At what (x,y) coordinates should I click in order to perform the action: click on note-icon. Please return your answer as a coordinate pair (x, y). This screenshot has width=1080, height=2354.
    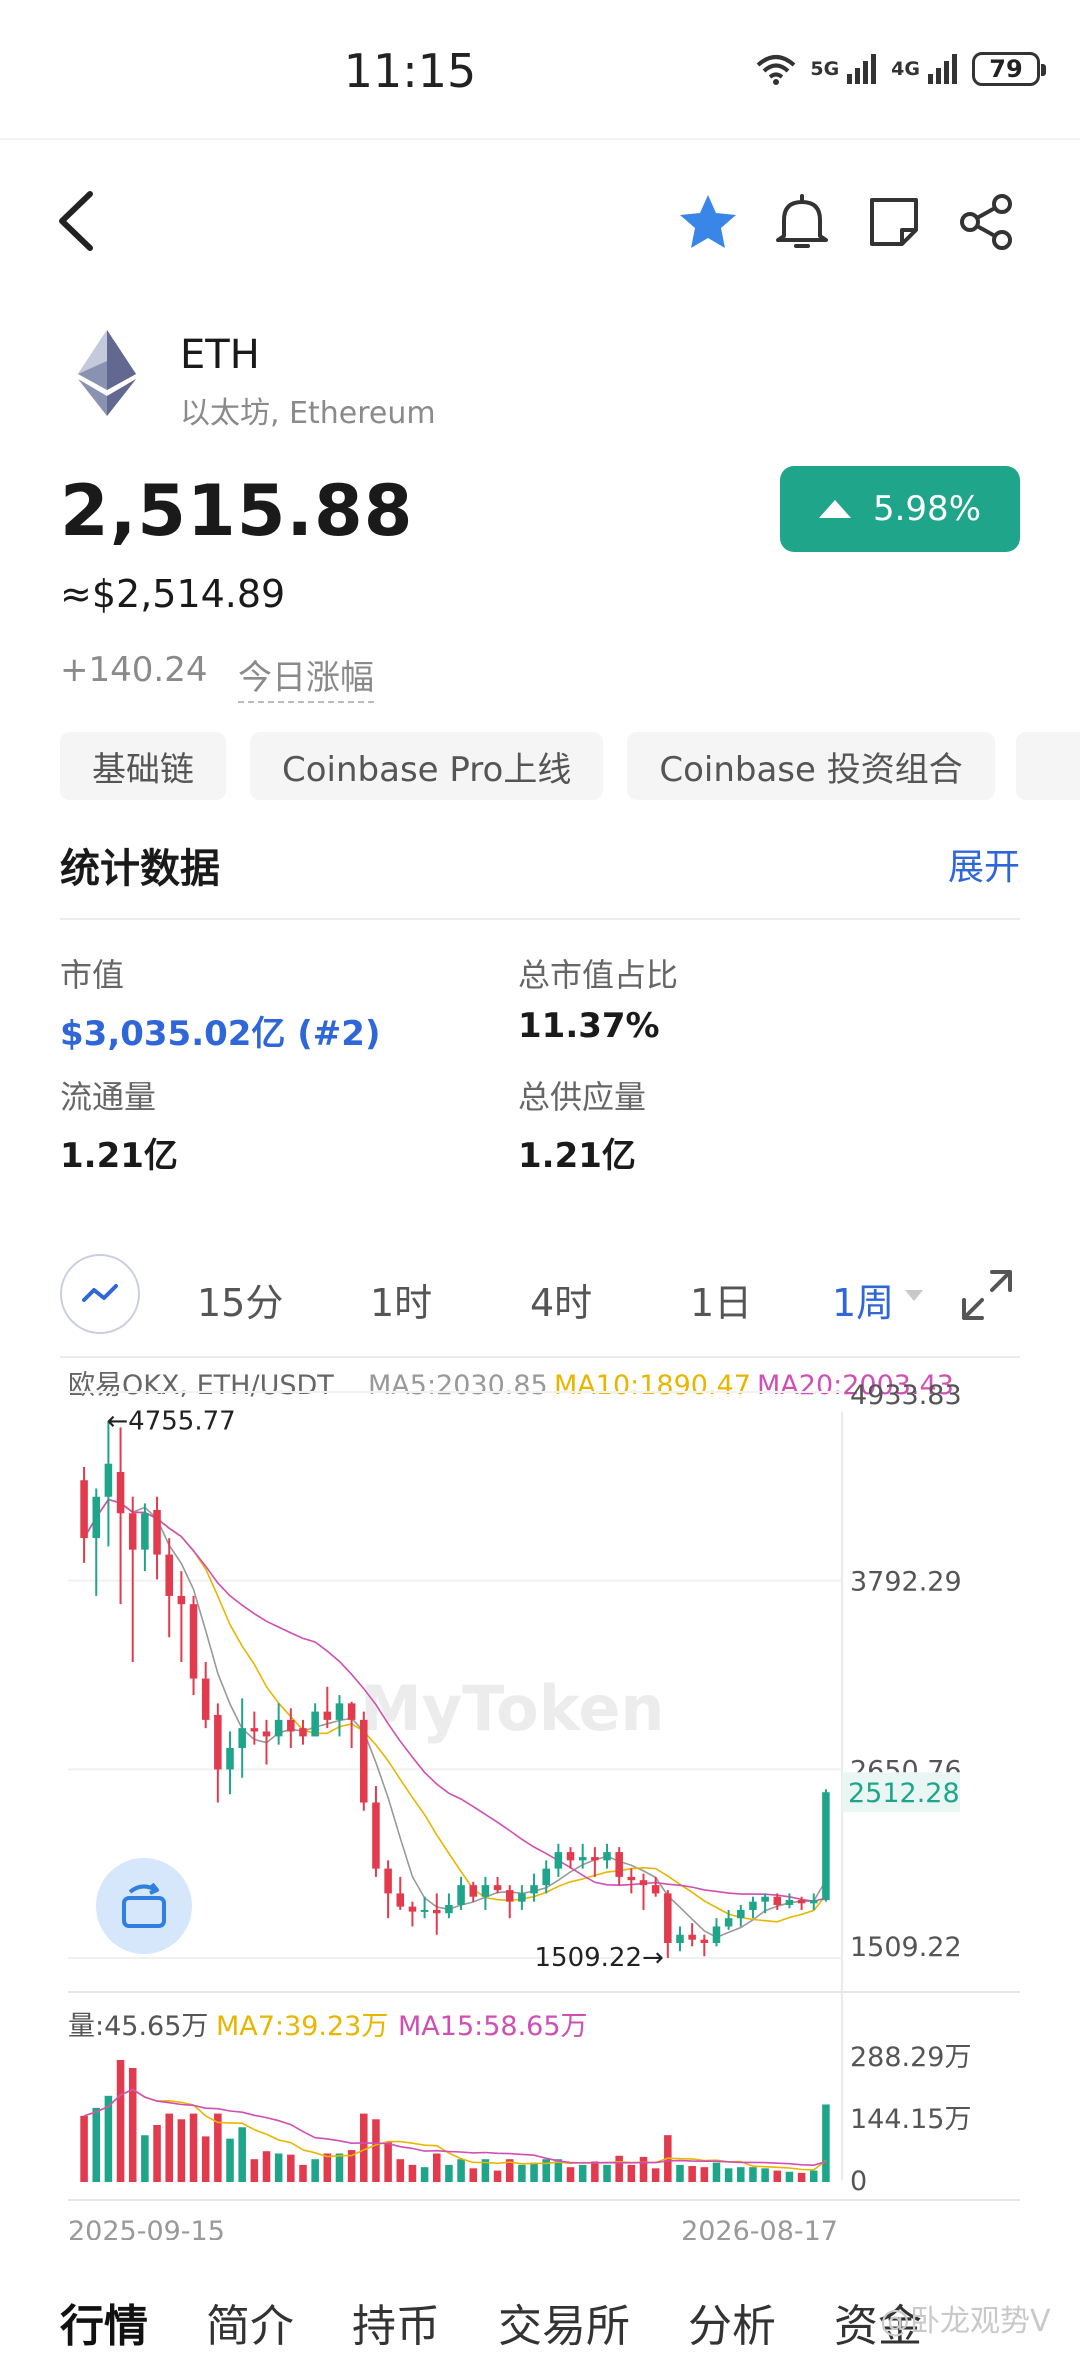
    Looking at the image, I should click on (894, 222).